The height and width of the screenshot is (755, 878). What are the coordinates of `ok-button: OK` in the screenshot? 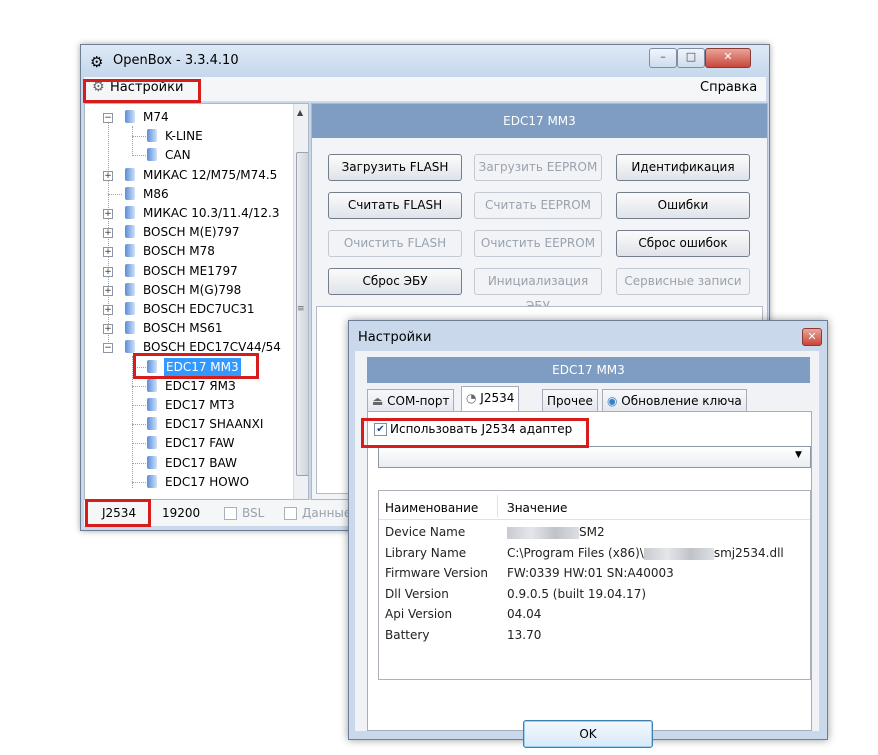 It's located at (588, 734).